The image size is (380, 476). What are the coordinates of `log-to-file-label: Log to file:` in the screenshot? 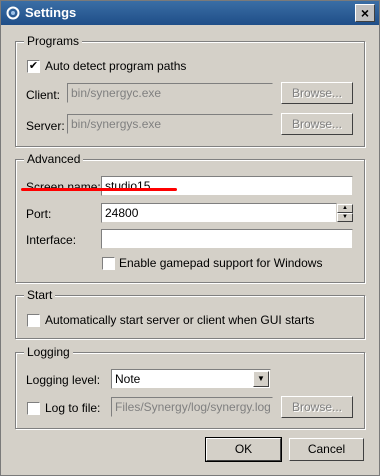 It's located at (73, 408).